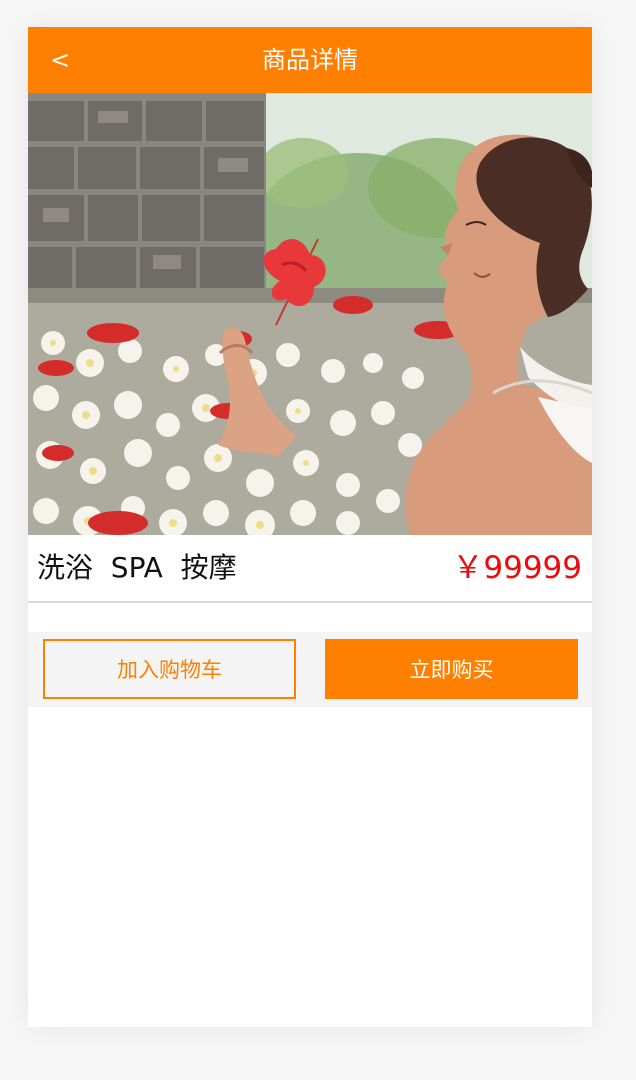 This screenshot has width=636, height=1080. What do you see at coordinates (517, 568) in the screenshot?
I see `product-price: ￥99999` at bounding box center [517, 568].